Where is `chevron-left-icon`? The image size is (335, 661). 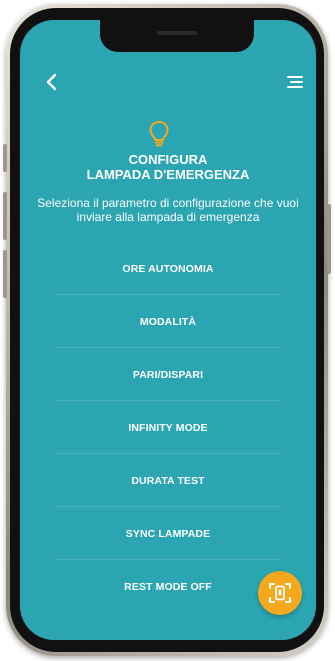
chevron-left-icon is located at coordinates (51, 82).